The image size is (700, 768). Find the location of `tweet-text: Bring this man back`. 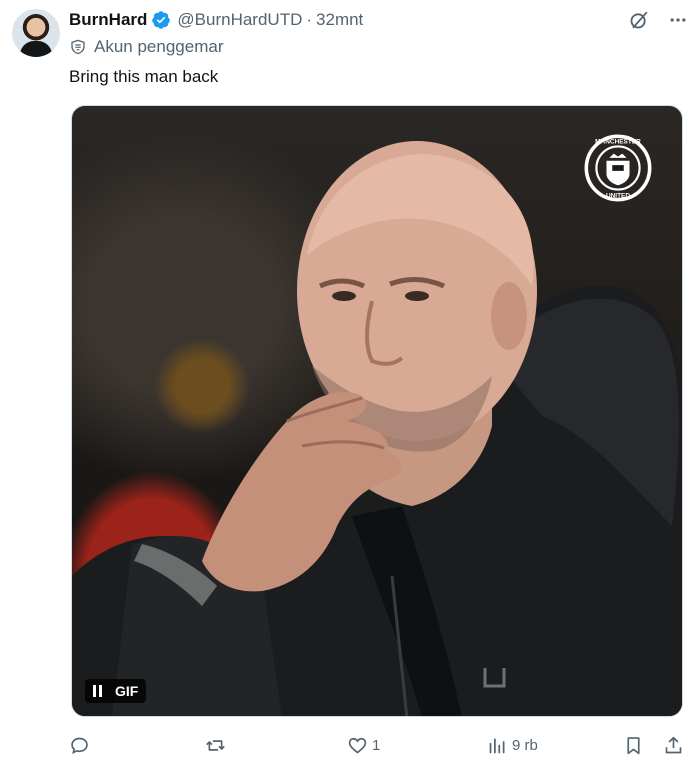

tweet-text: Bring this man back is located at coordinates (144, 76).